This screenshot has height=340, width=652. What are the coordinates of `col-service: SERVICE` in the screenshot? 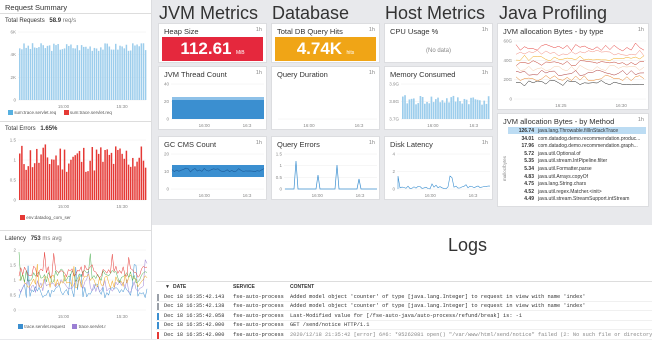 It's located at (244, 287).